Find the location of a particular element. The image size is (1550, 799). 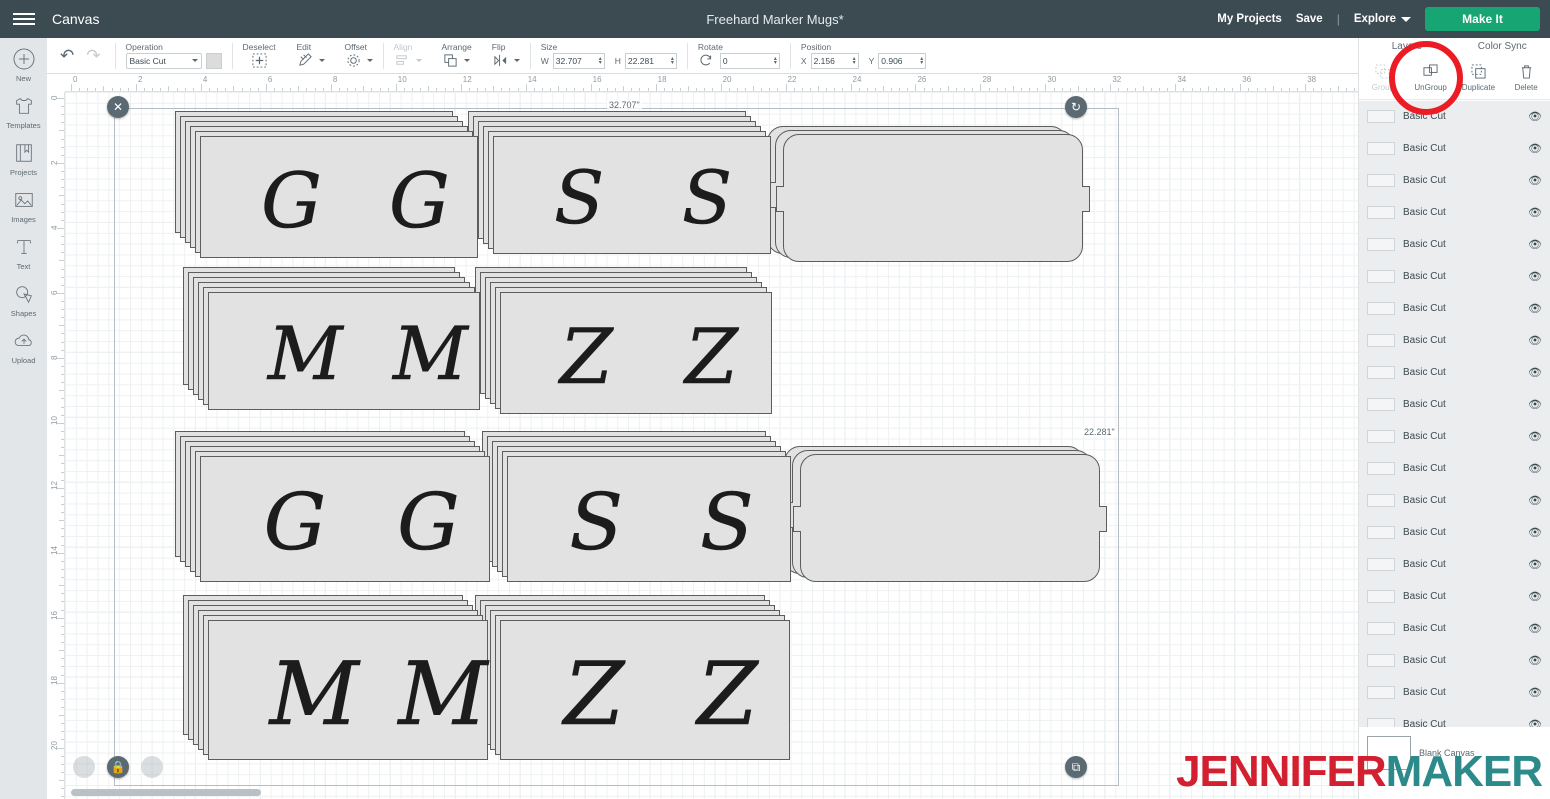

rotate-handle-icon: ↻ is located at coordinates (1076, 107).